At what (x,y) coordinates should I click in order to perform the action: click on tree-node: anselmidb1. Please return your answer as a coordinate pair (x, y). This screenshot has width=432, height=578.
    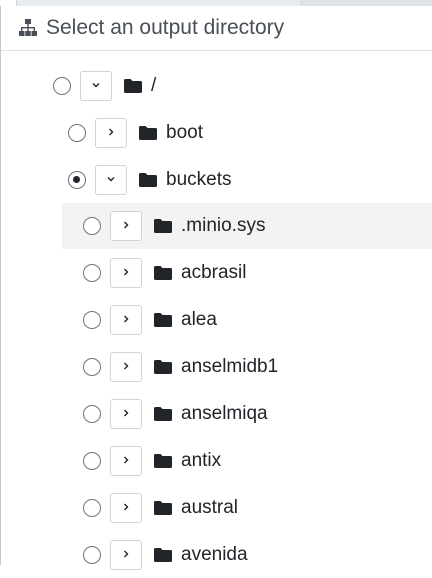
    Looking at the image, I should click on (180, 367).